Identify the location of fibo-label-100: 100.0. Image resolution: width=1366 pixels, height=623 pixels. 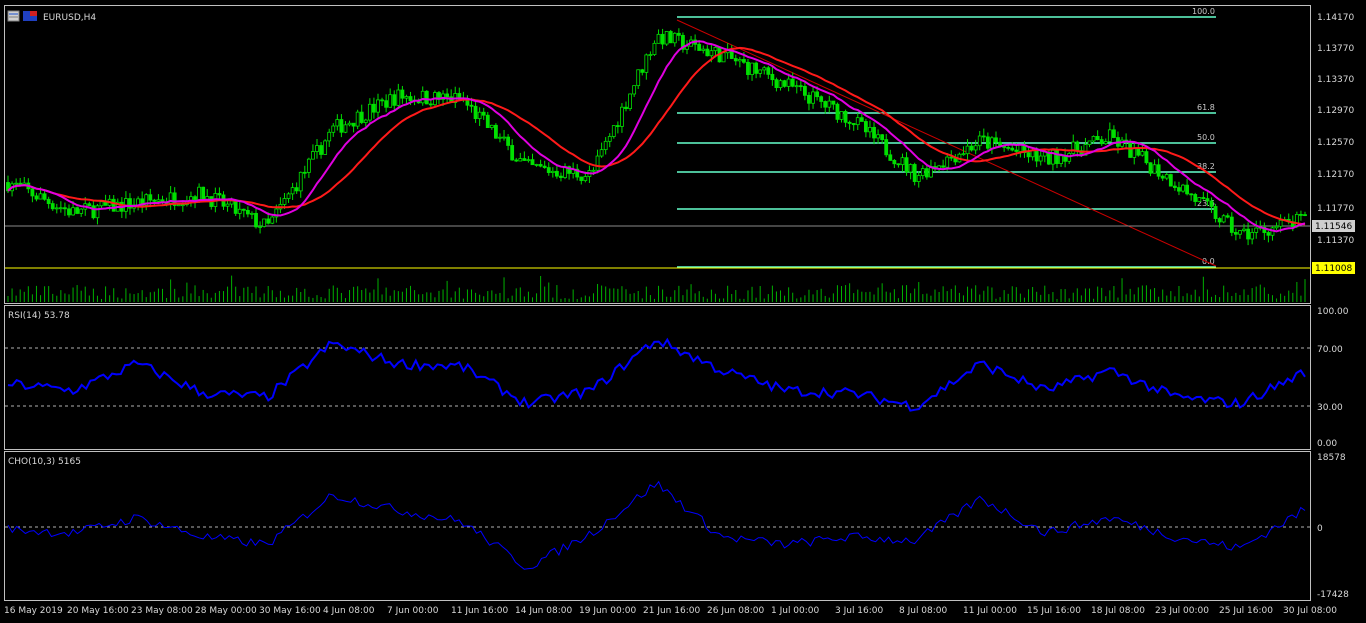
(1203, 11).